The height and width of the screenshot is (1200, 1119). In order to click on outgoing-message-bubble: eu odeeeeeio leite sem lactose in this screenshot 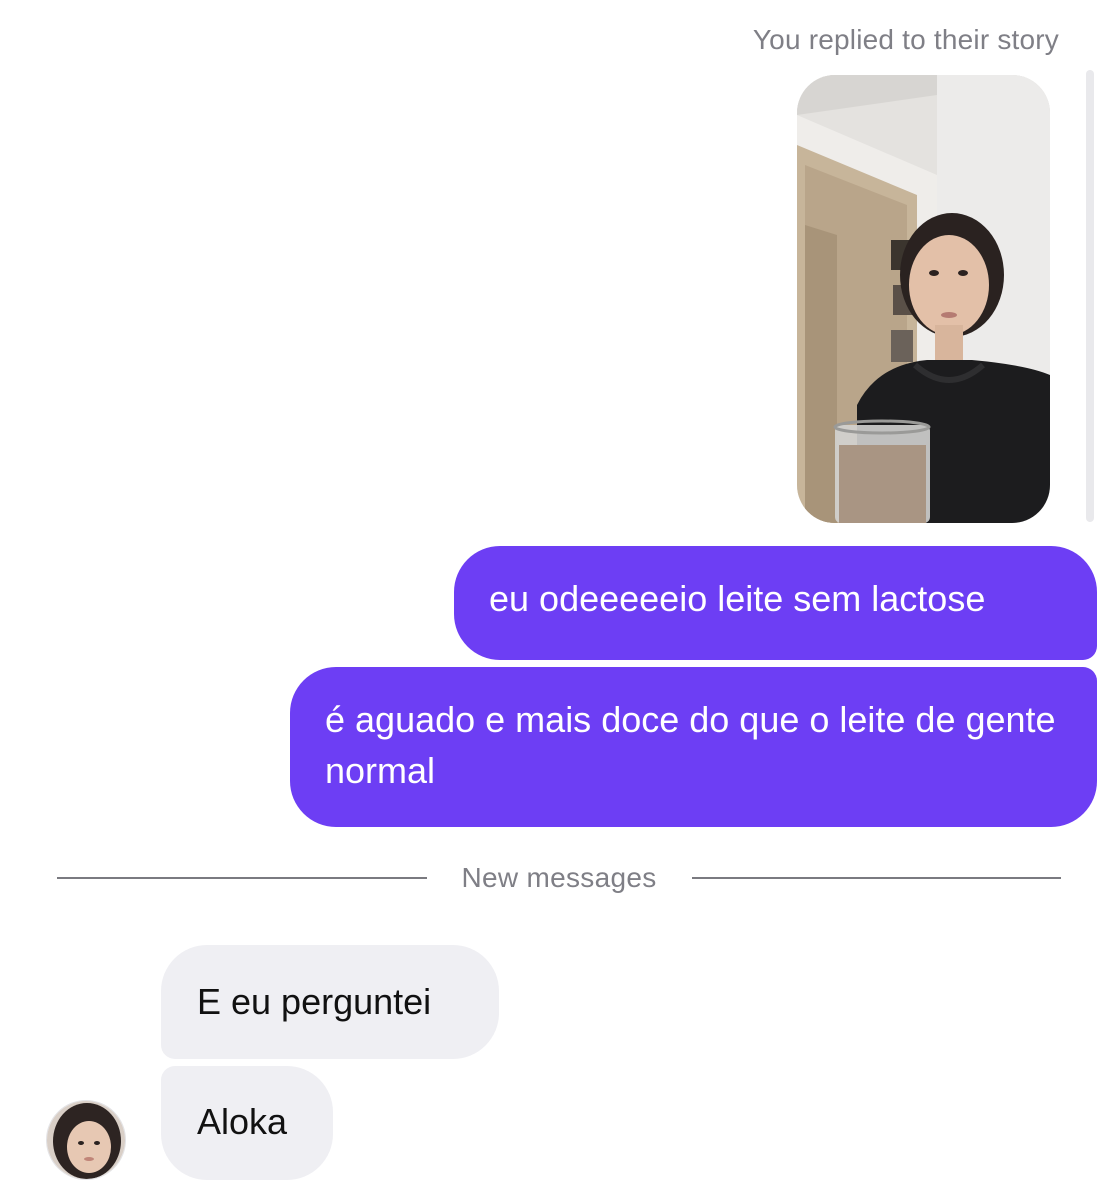, I will do `click(775, 603)`.